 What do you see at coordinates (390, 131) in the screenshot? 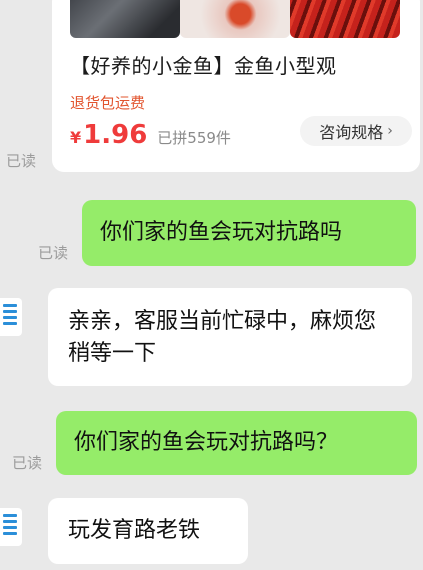
I see `chevron-right-icon: ›` at bounding box center [390, 131].